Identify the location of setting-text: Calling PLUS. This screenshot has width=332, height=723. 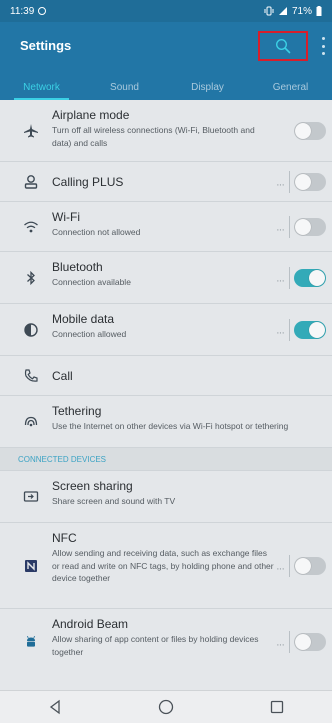
(164, 182).